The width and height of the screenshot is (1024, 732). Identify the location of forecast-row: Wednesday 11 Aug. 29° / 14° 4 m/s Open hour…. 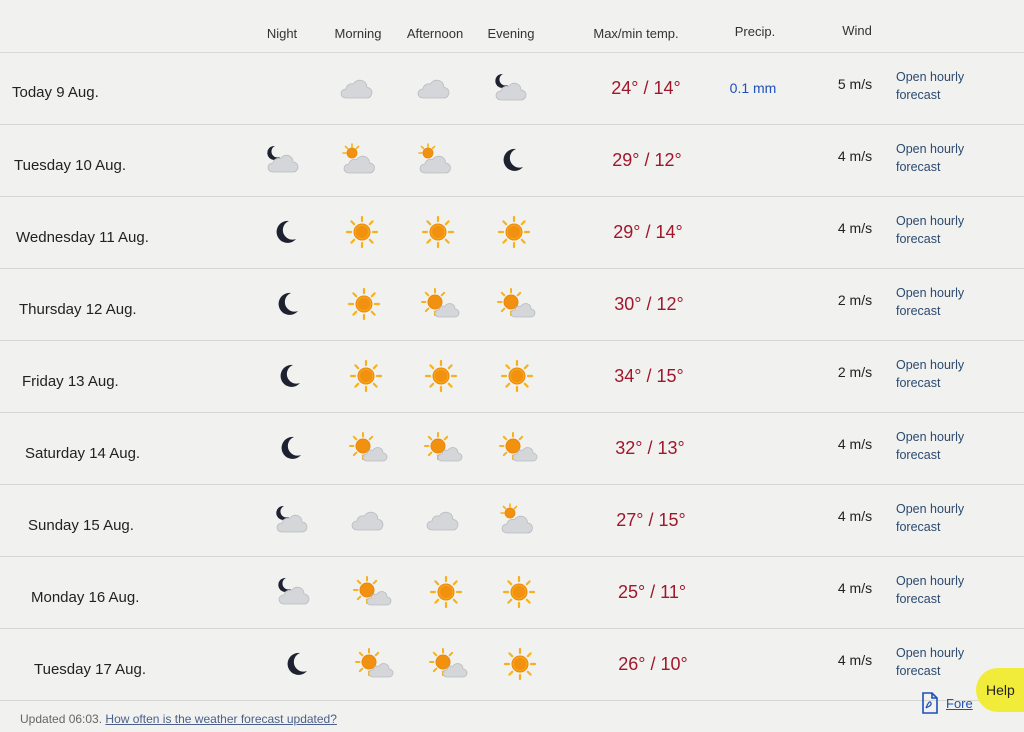
(512, 232).